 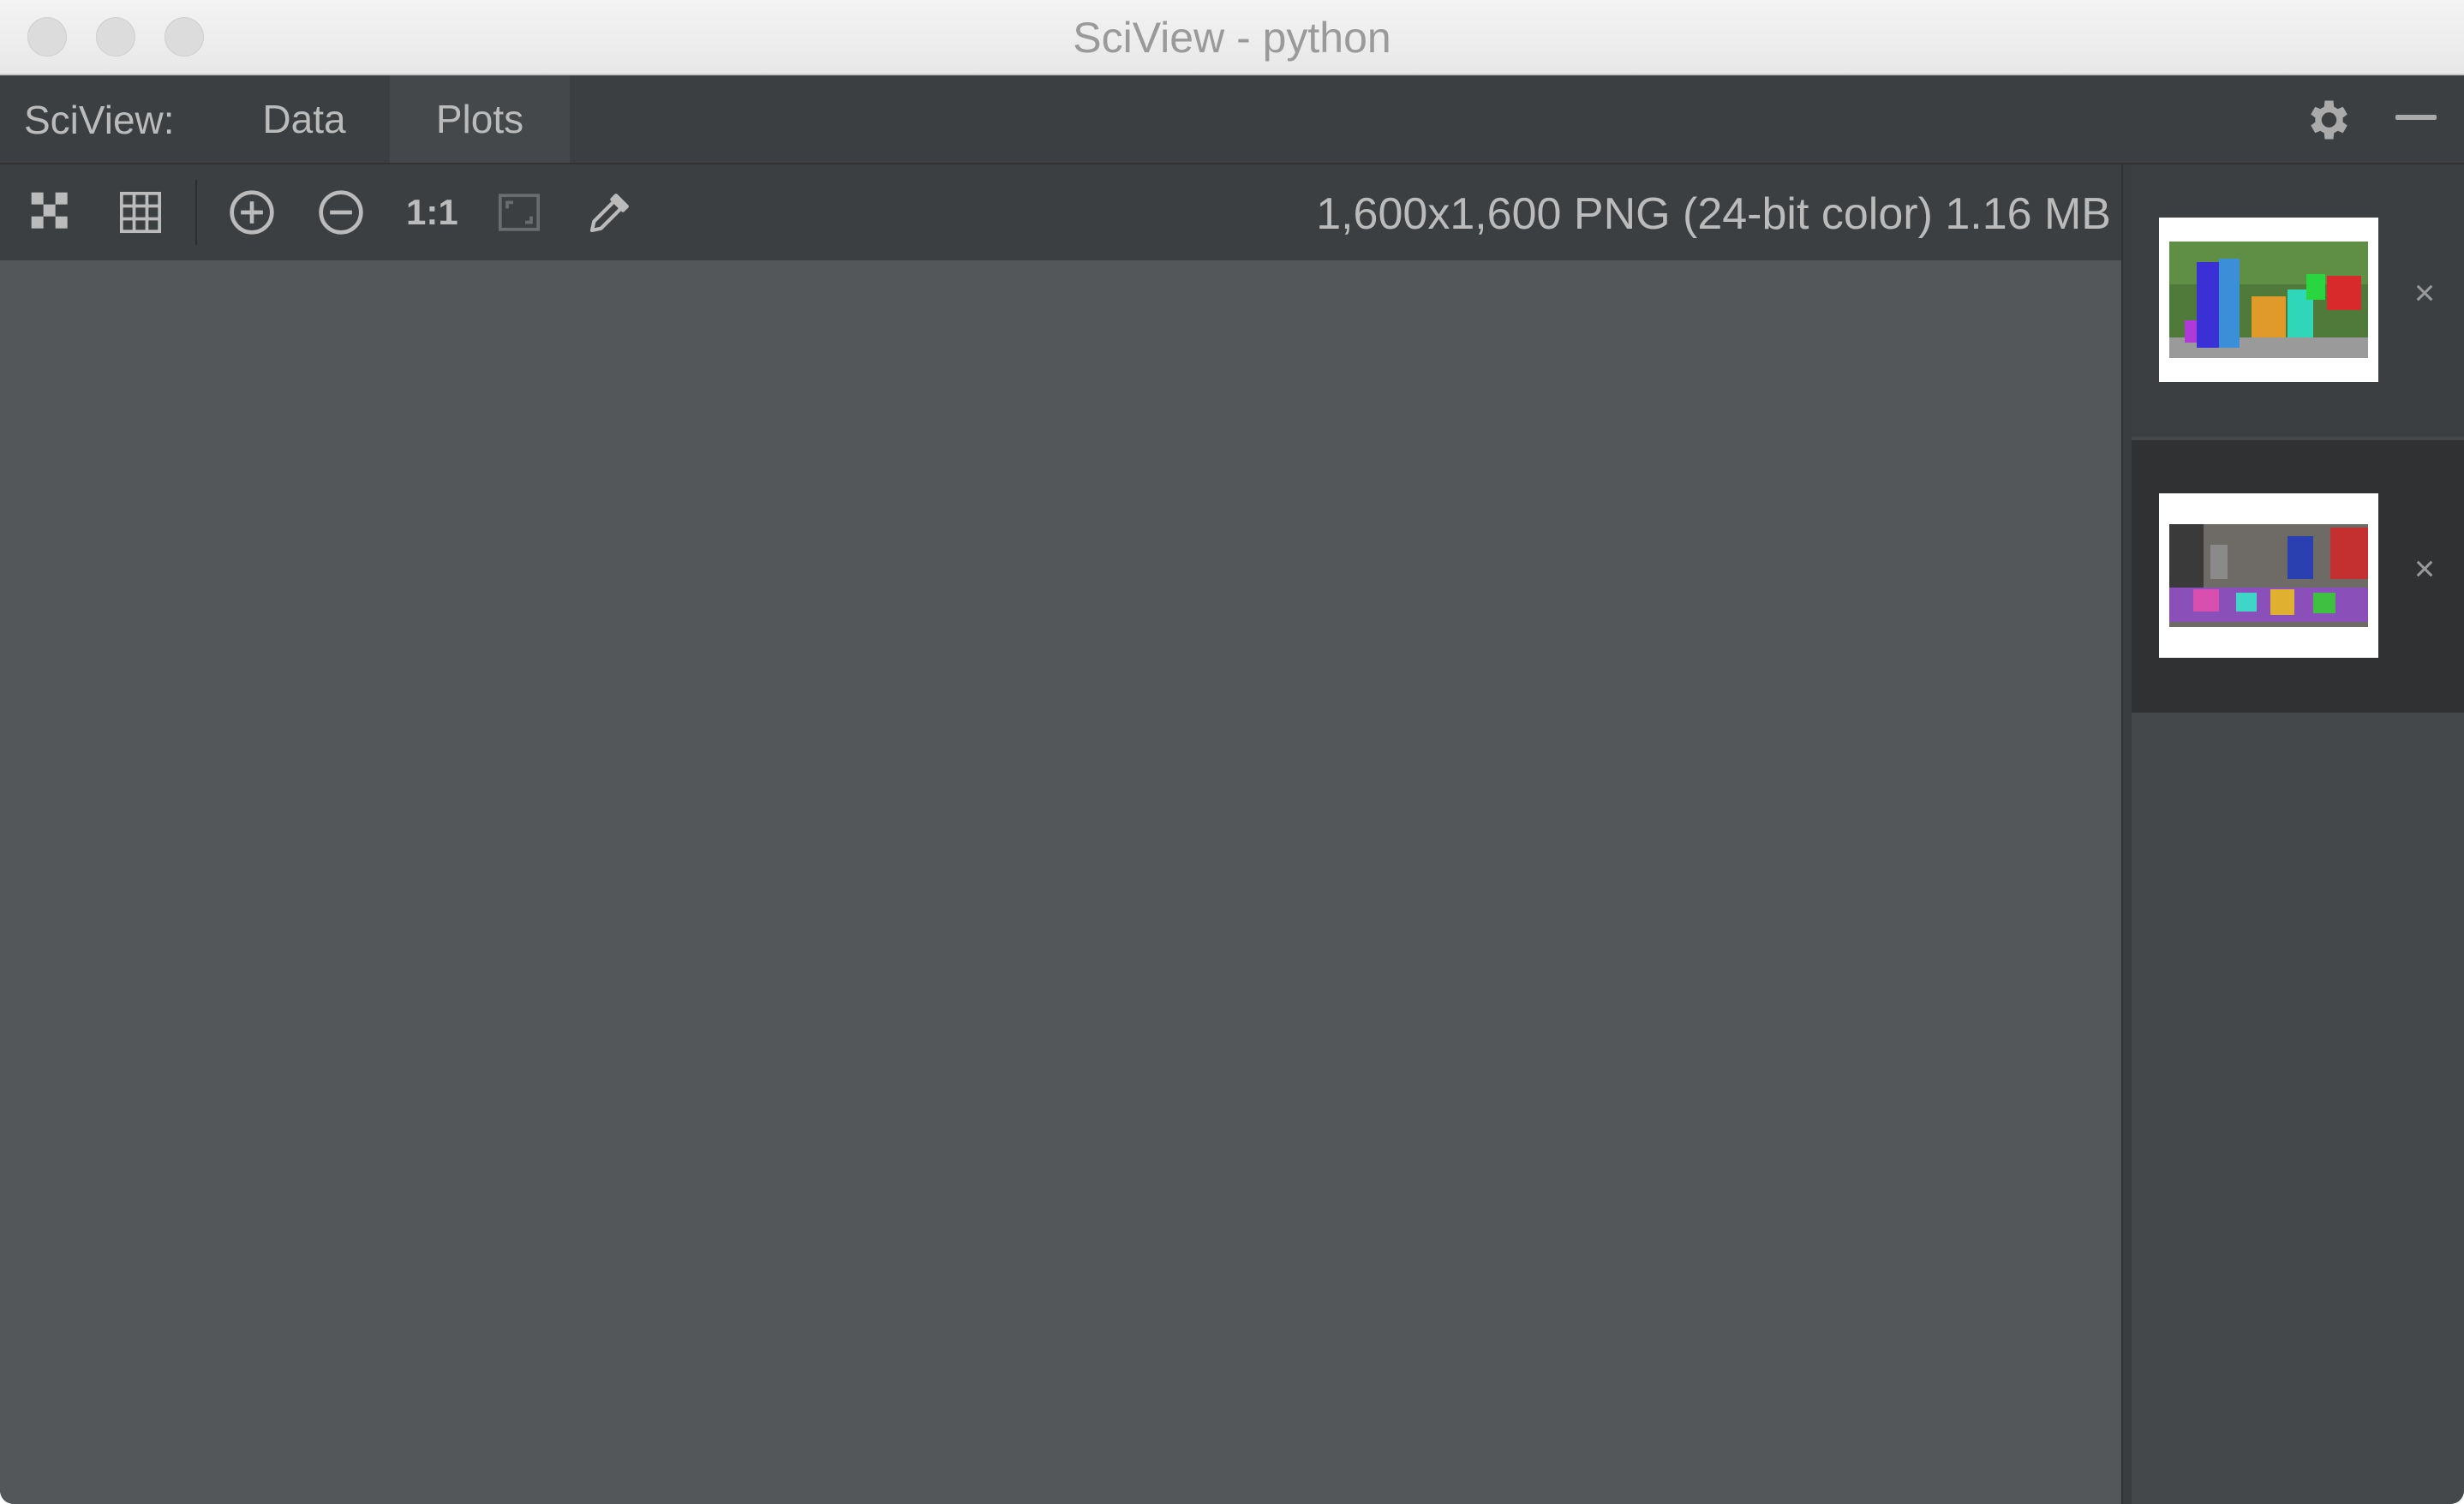 What do you see at coordinates (610, 212) in the screenshot?
I see `color-picker-icon` at bounding box center [610, 212].